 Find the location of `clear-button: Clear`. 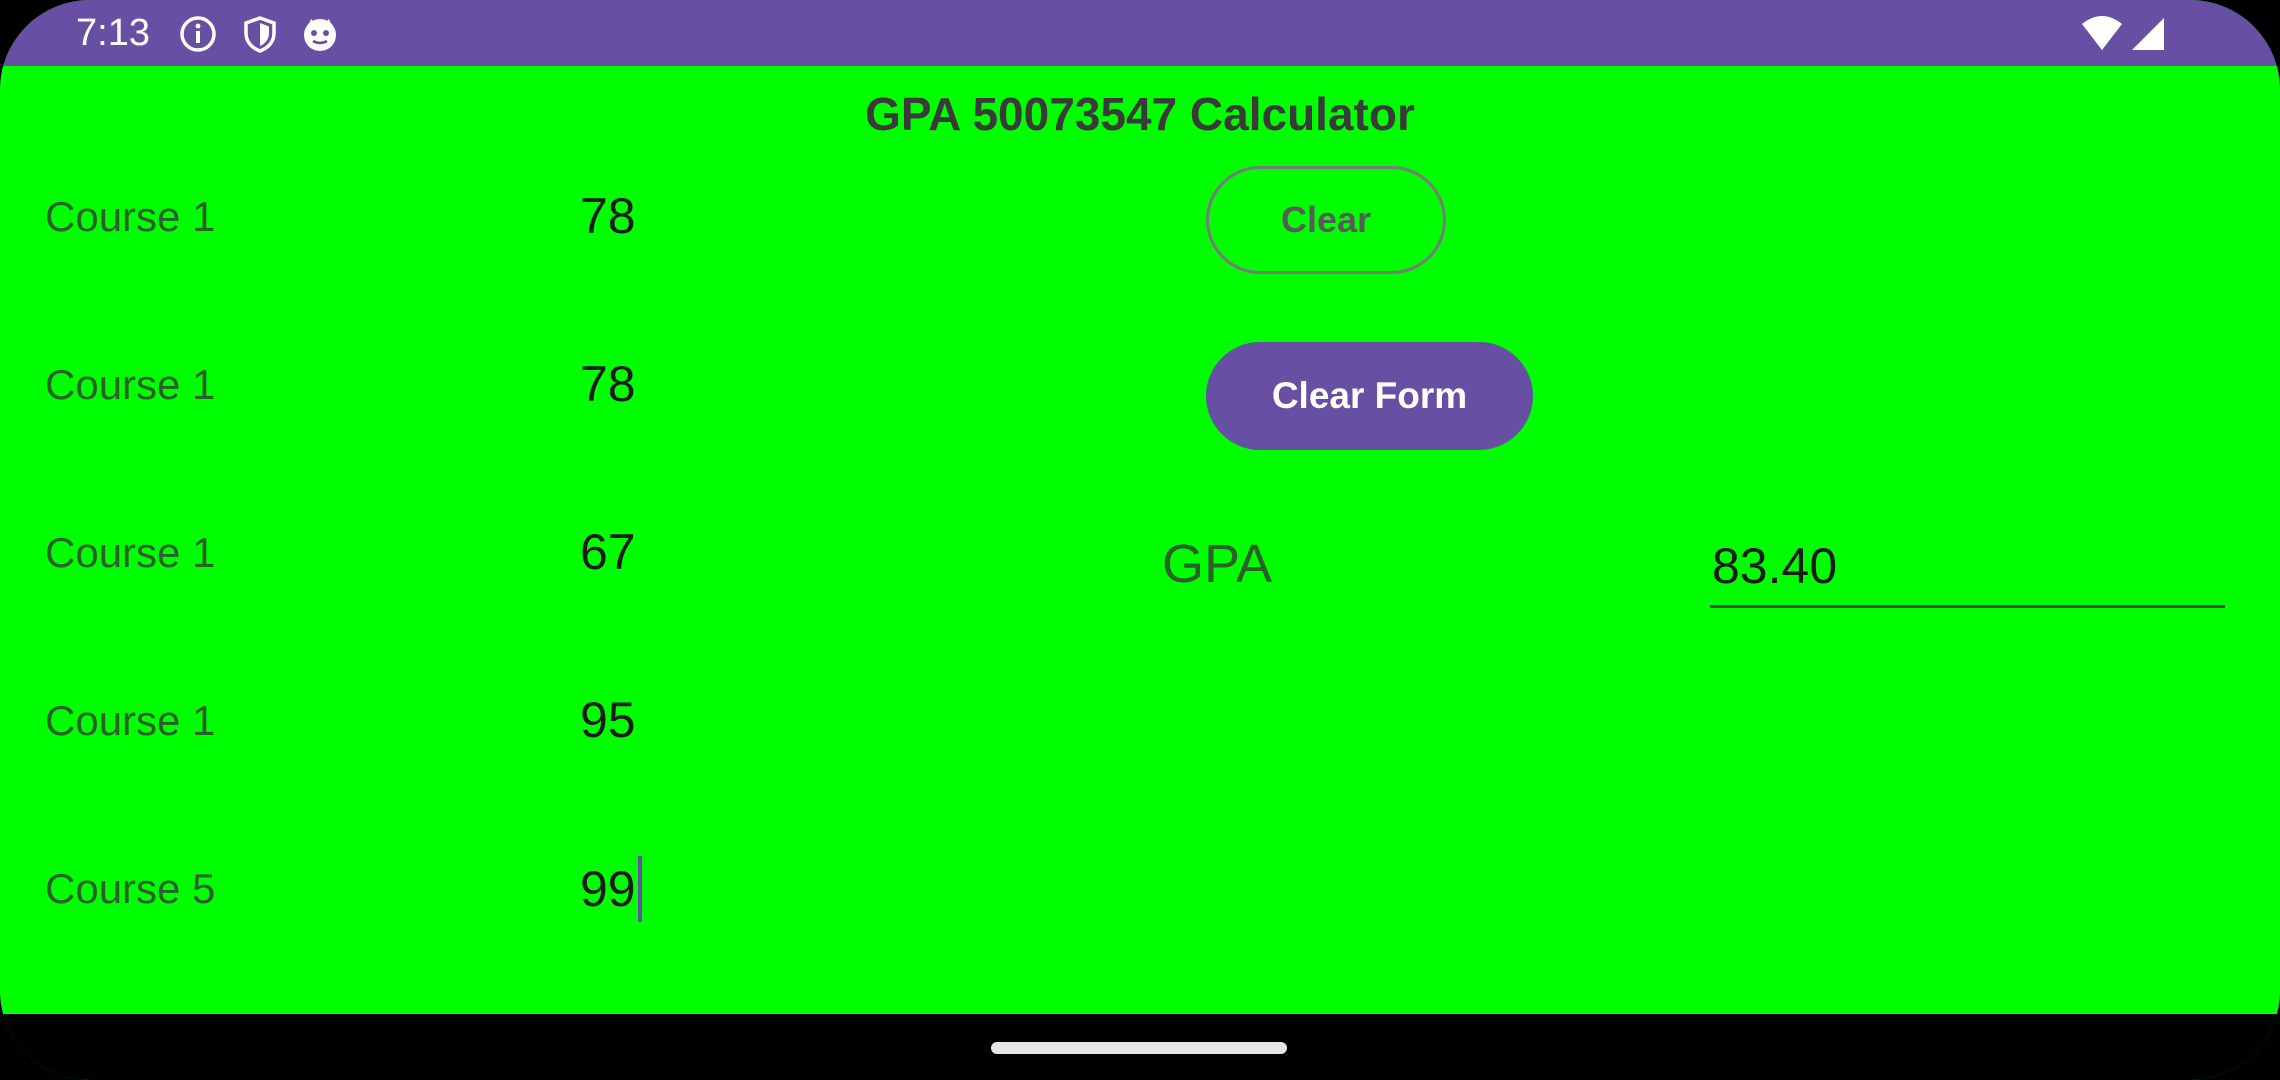

clear-button: Clear is located at coordinates (1326, 220).